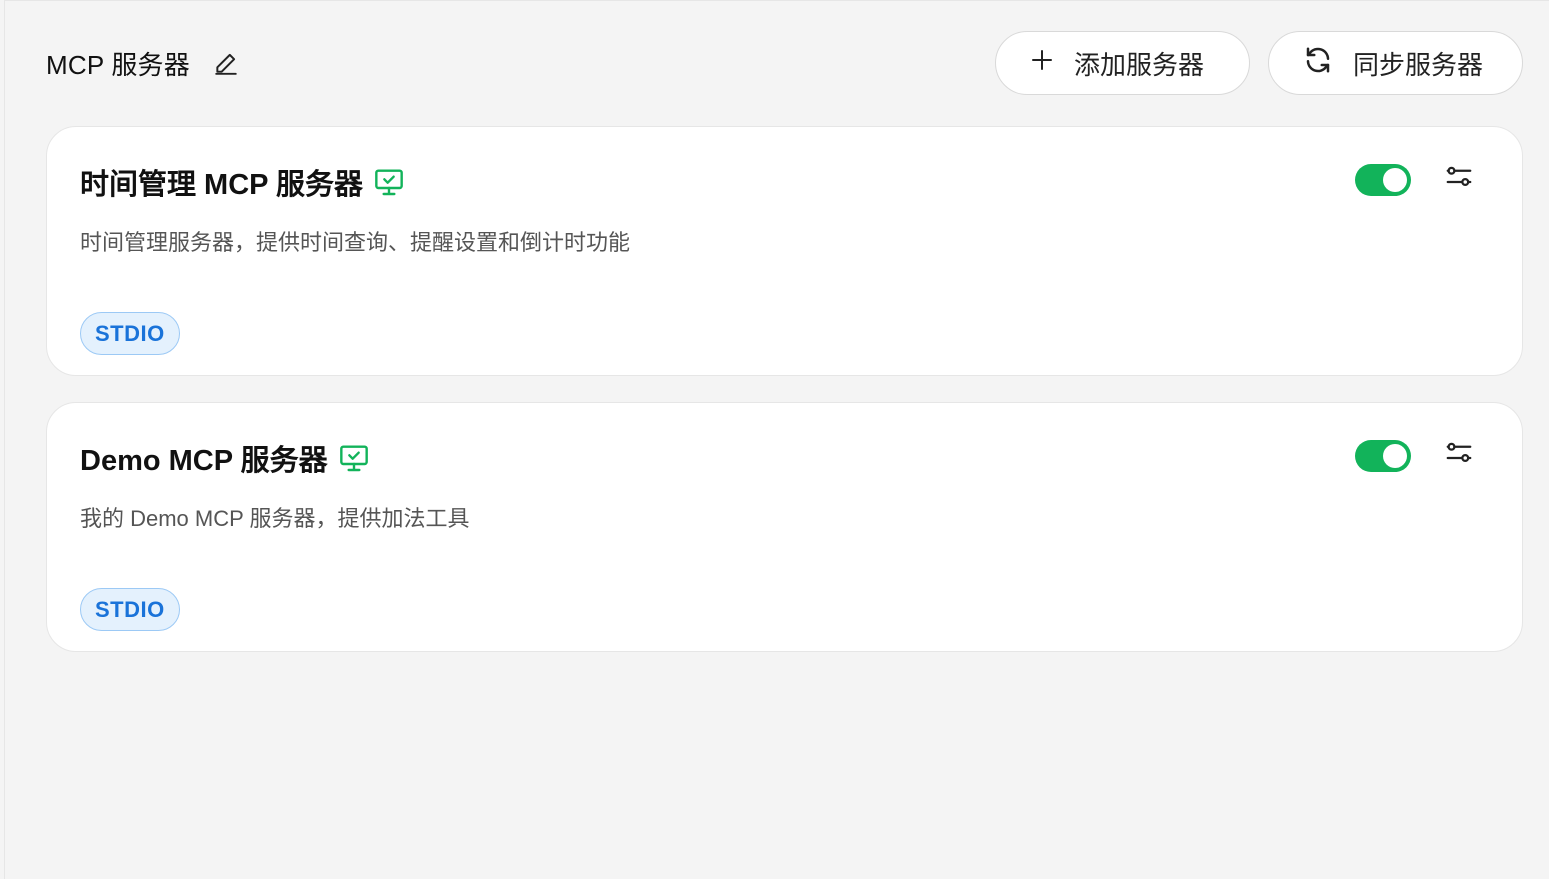  What do you see at coordinates (784, 63) in the screenshot?
I see `page-header: MCP 服务器 添加服务器 同步服务器` at bounding box center [784, 63].